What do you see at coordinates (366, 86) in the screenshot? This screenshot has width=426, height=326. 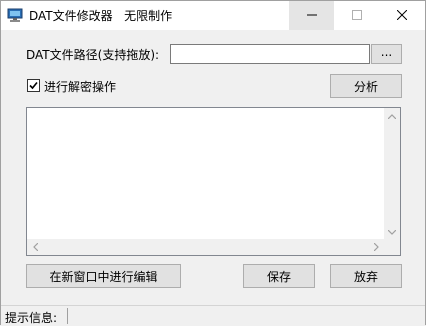 I see `analyze-button: 分析` at bounding box center [366, 86].